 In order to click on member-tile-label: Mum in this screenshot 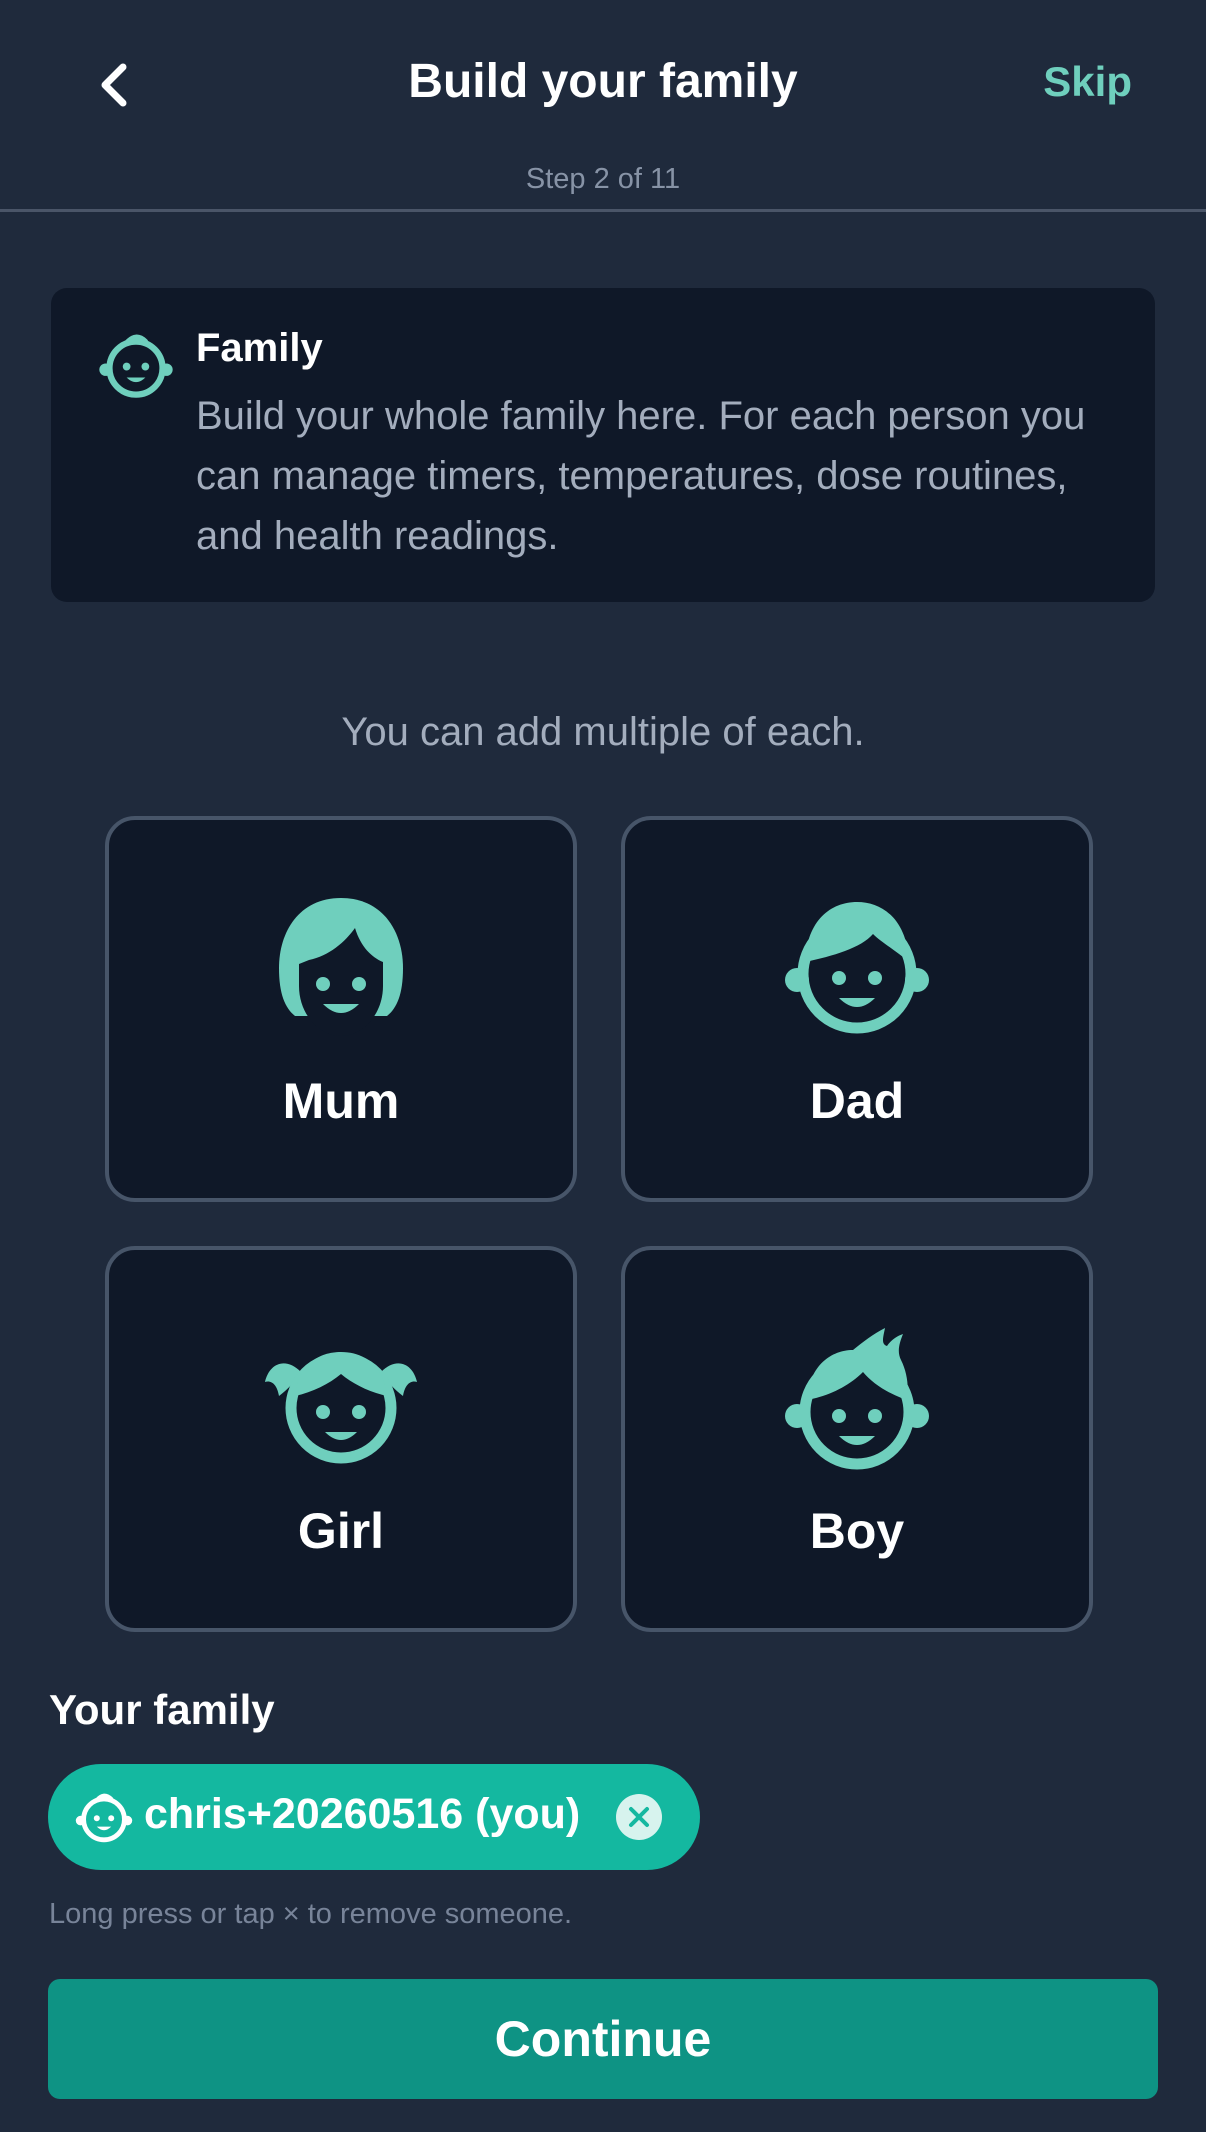, I will do `click(341, 1101)`.